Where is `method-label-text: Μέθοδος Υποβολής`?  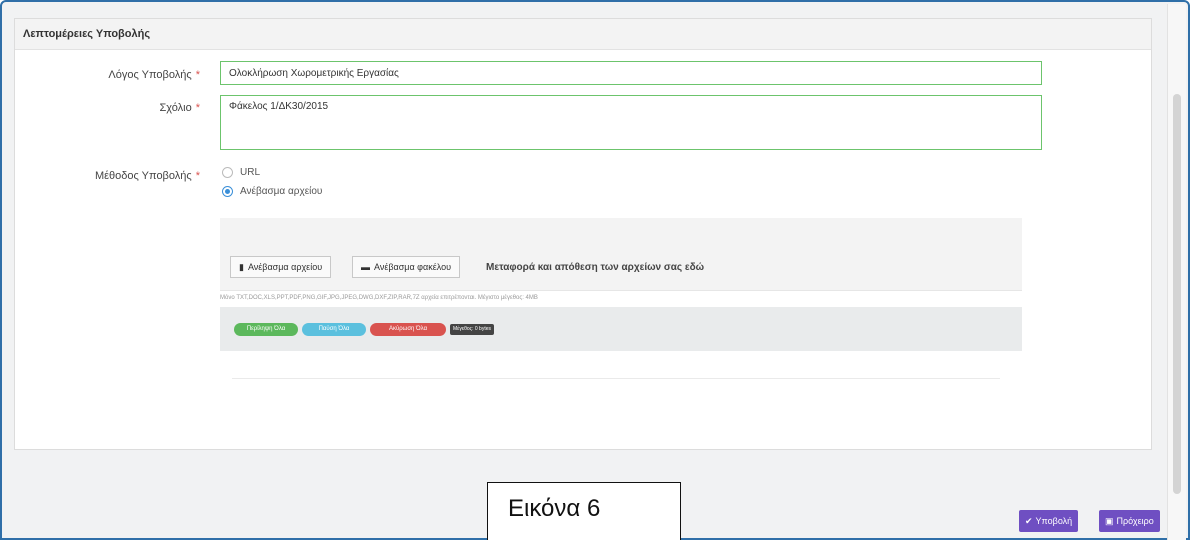 method-label-text: Μέθοδος Υποβολής is located at coordinates (143, 176).